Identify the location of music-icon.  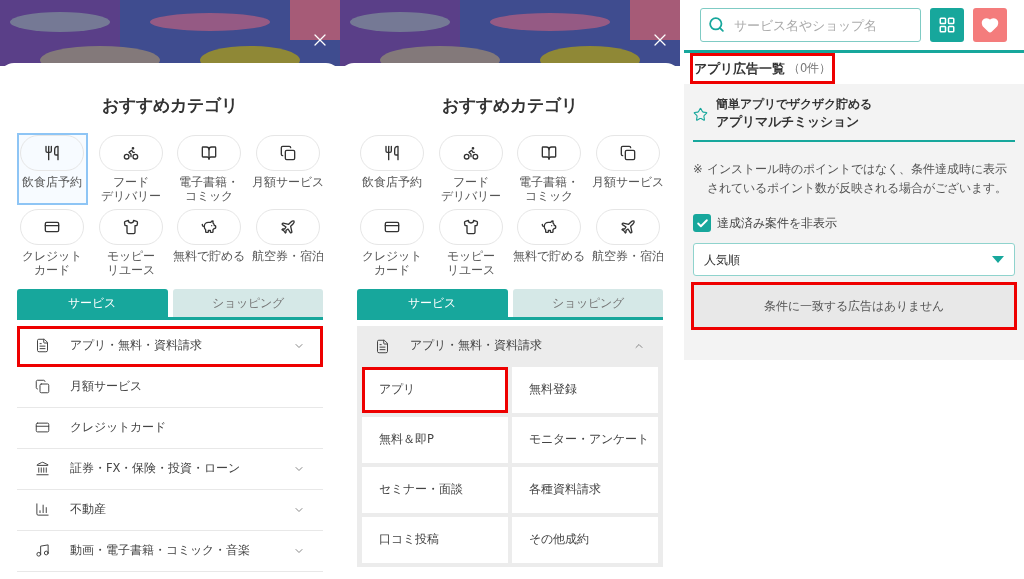
(42, 550).